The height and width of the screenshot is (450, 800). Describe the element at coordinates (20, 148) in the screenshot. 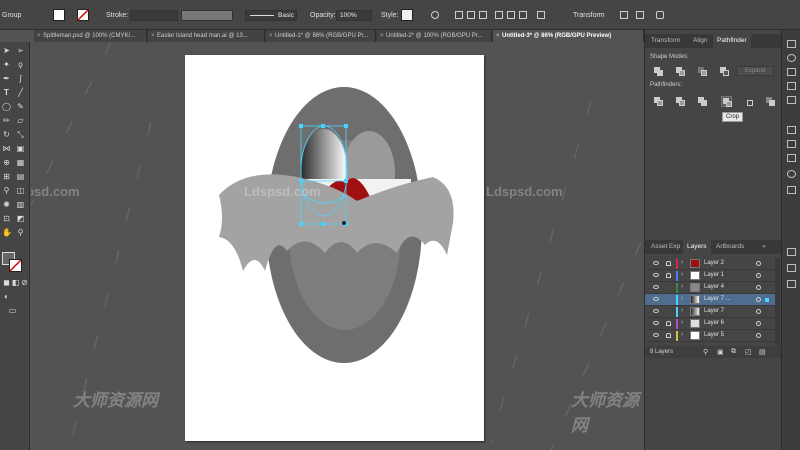

I see `free-transform-tool-icon: ▣` at that location.